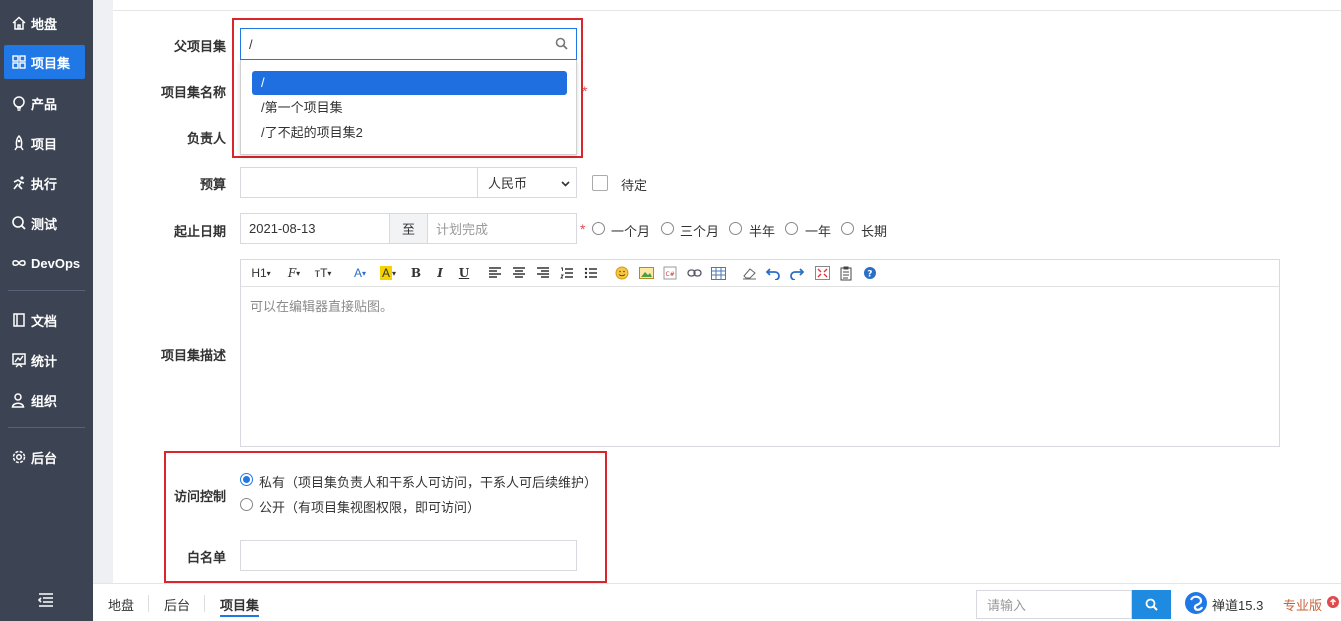  I want to click on sidebar-item-dashboard: 地盘, so click(44, 23).